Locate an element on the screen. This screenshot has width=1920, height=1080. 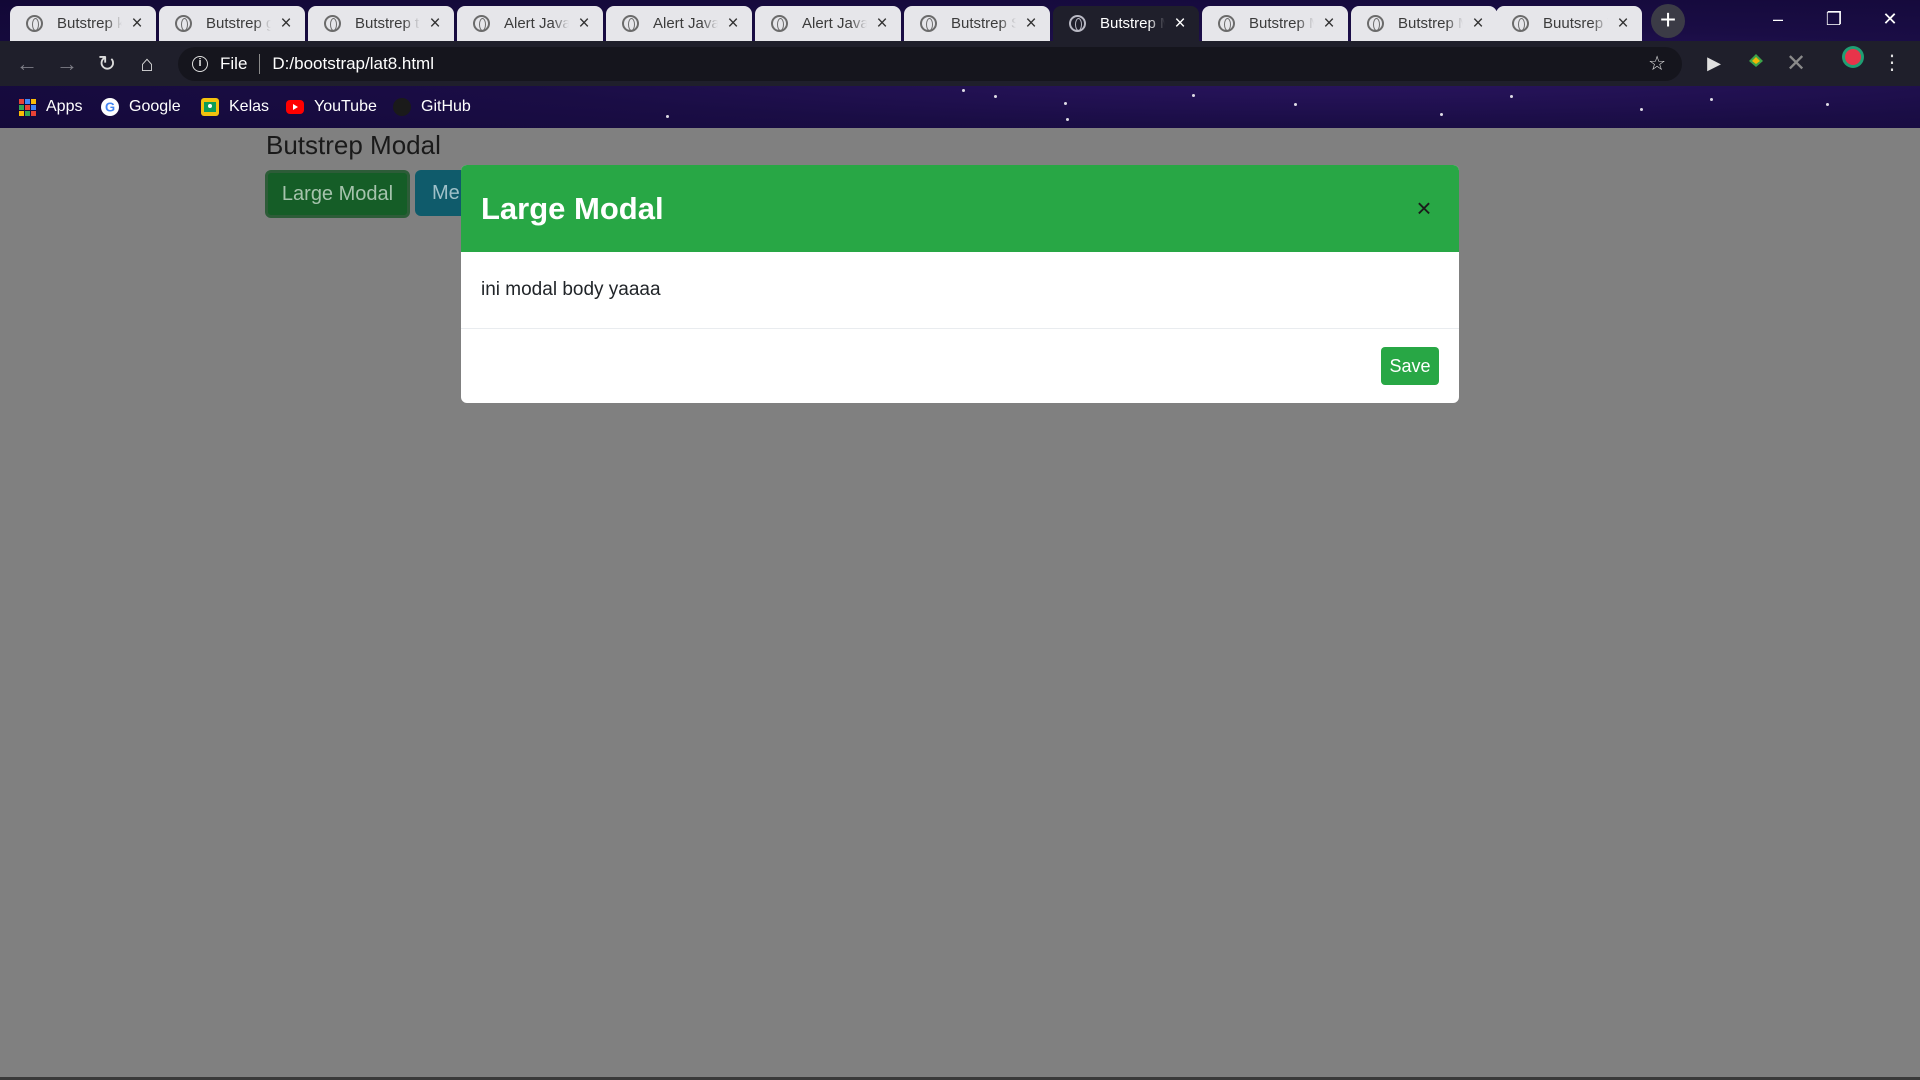
reload-icon: ↻ is located at coordinates (107, 63).